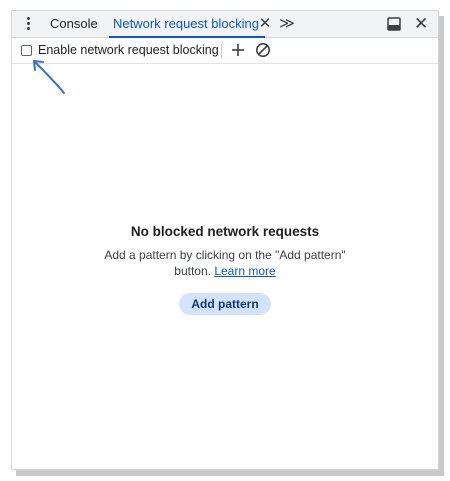  I want to click on tab-console: Console, so click(74, 24).